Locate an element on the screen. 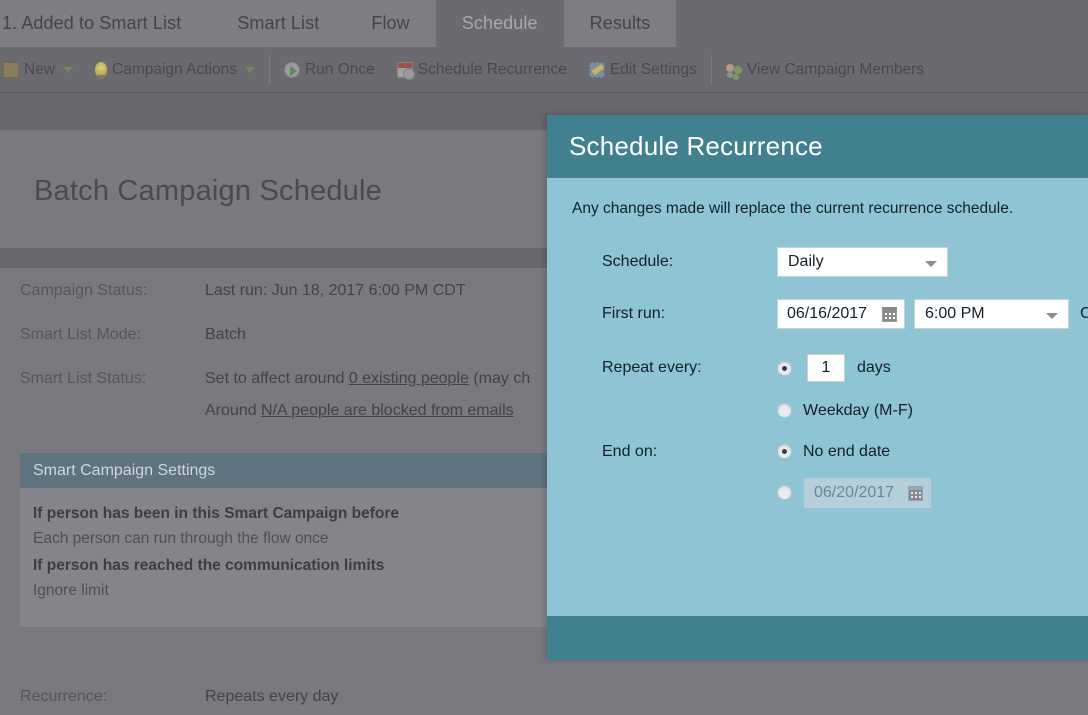 The width and height of the screenshot is (1088, 715). new-button: New is located at coordinates (42, 70).